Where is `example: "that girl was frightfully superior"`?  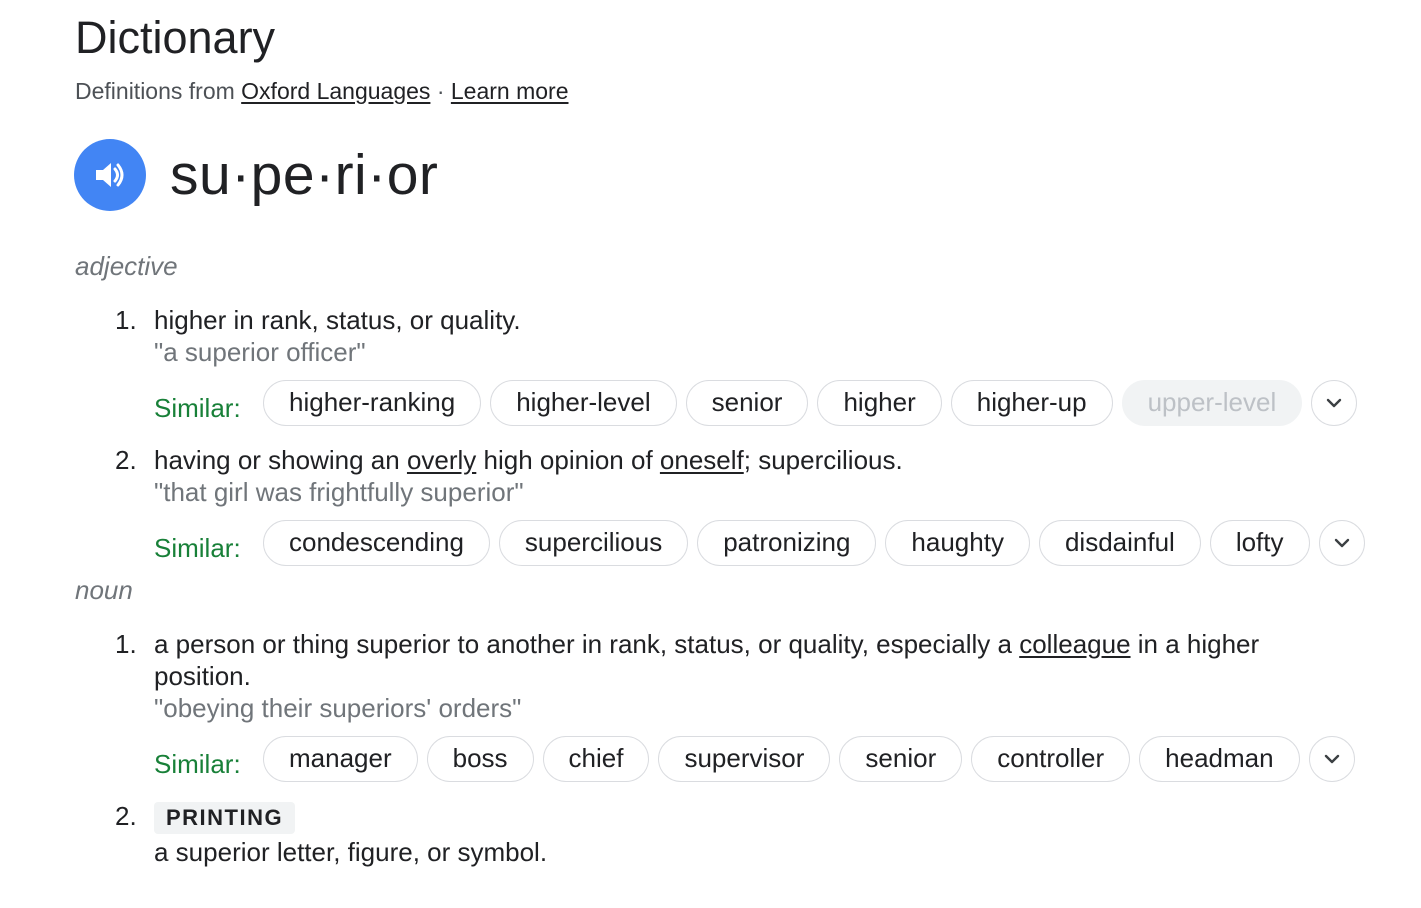 example: "that girl was frightfully superior" is located at coordinates (339, 492).